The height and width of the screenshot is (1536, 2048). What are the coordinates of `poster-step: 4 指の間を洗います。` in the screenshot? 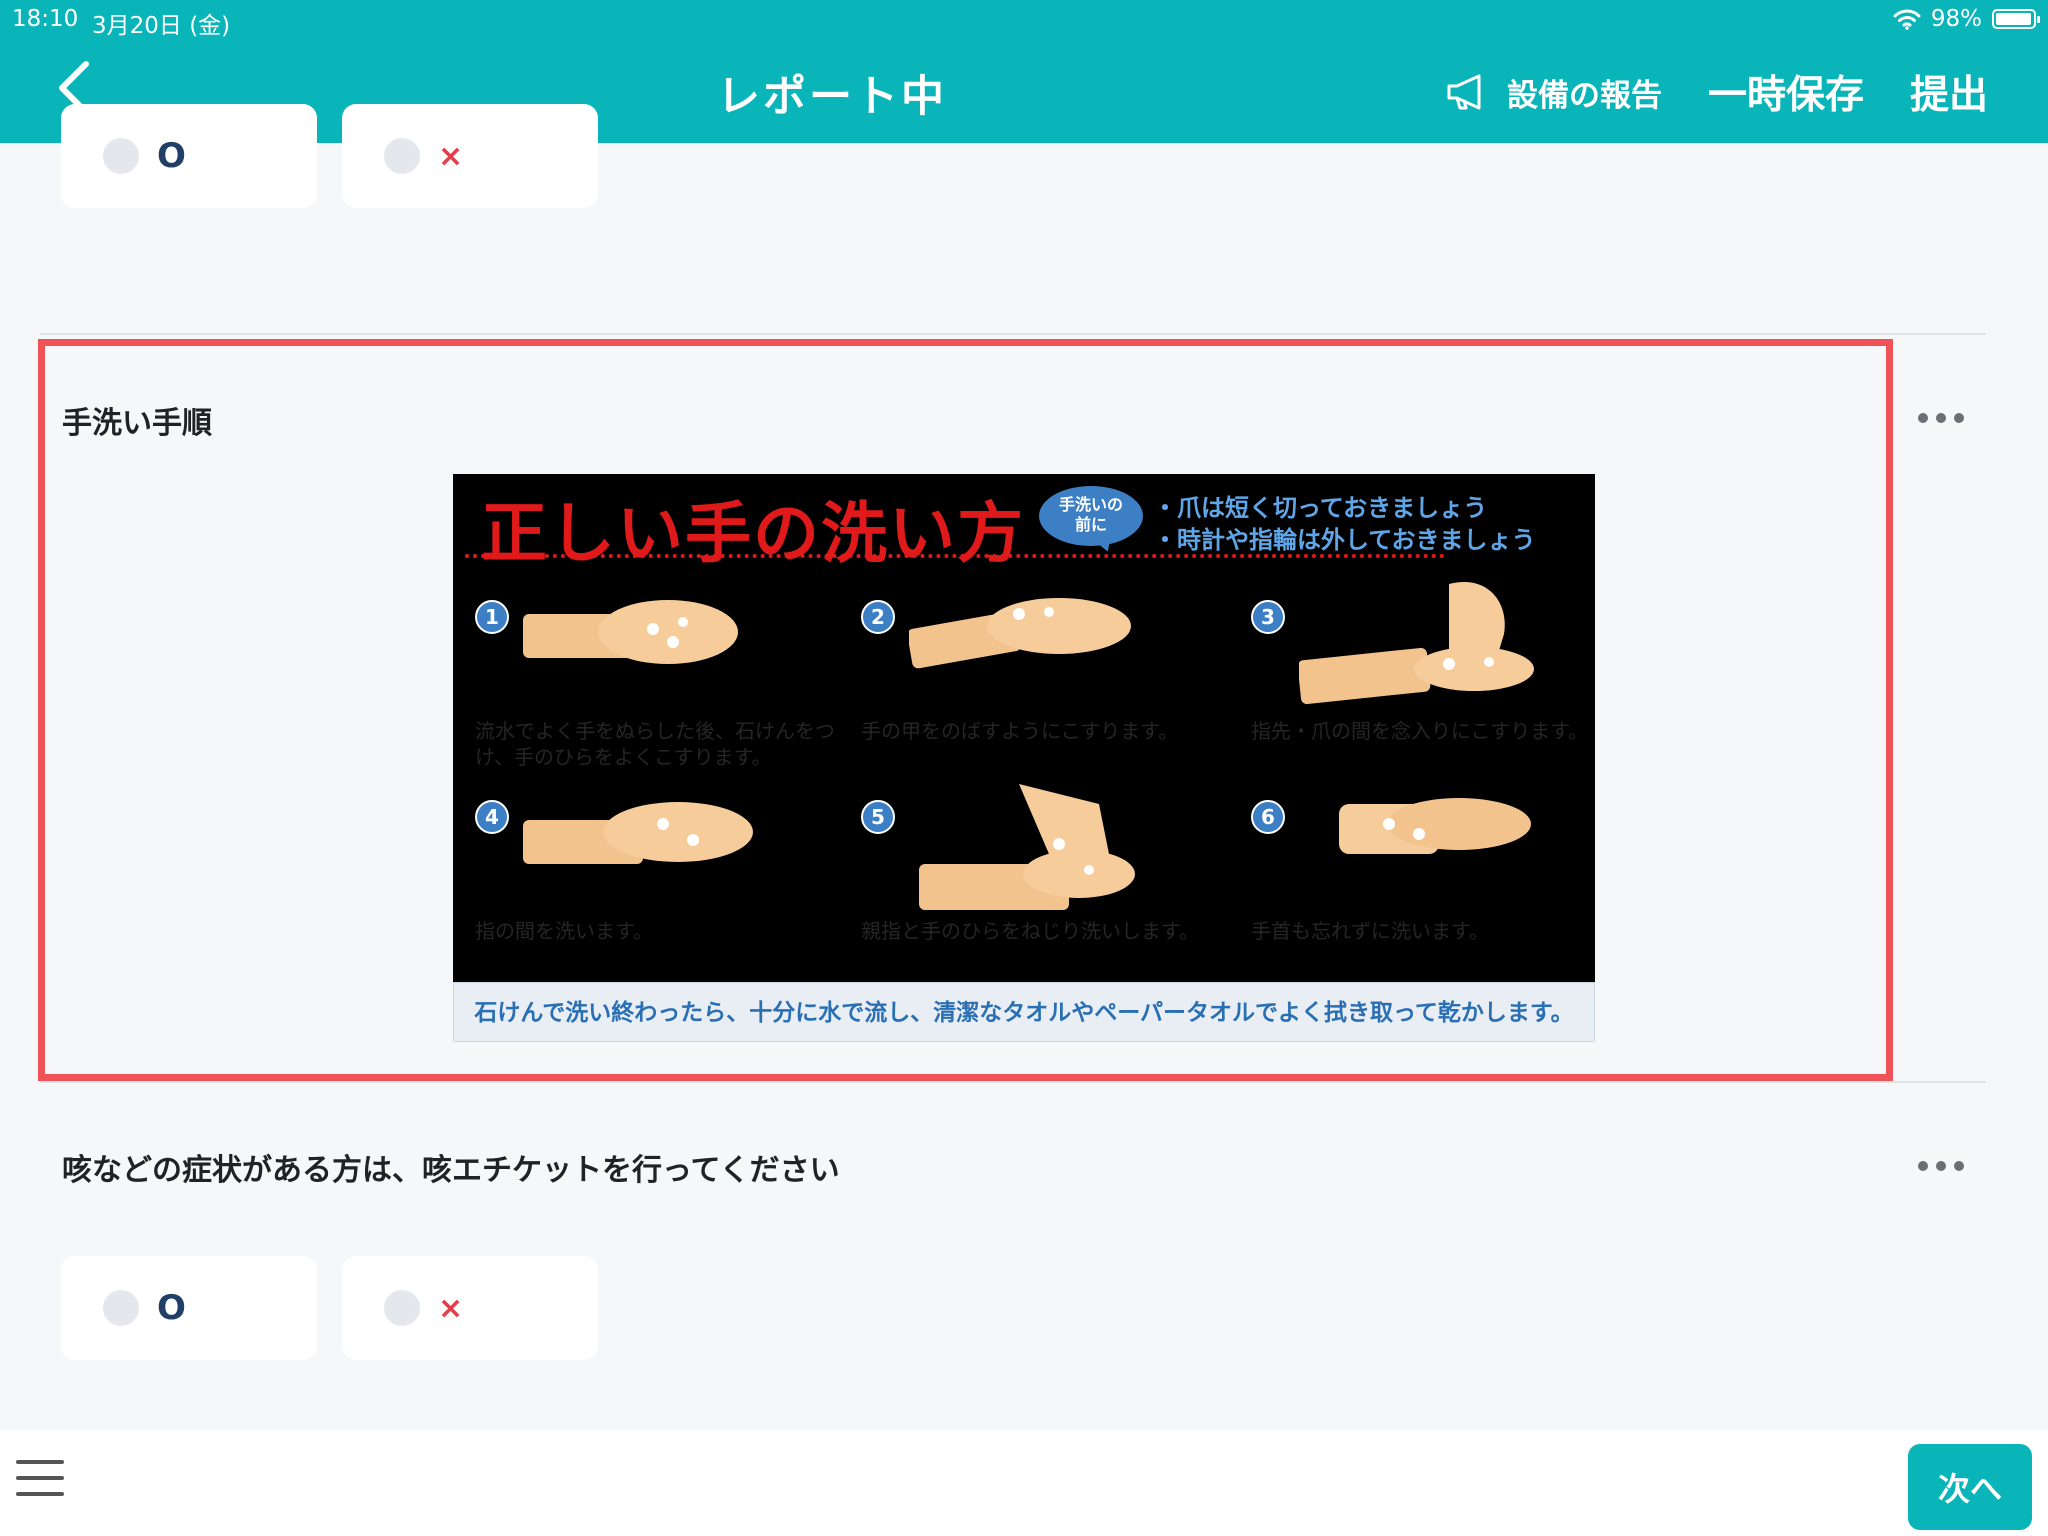 It's located at (665, 900).